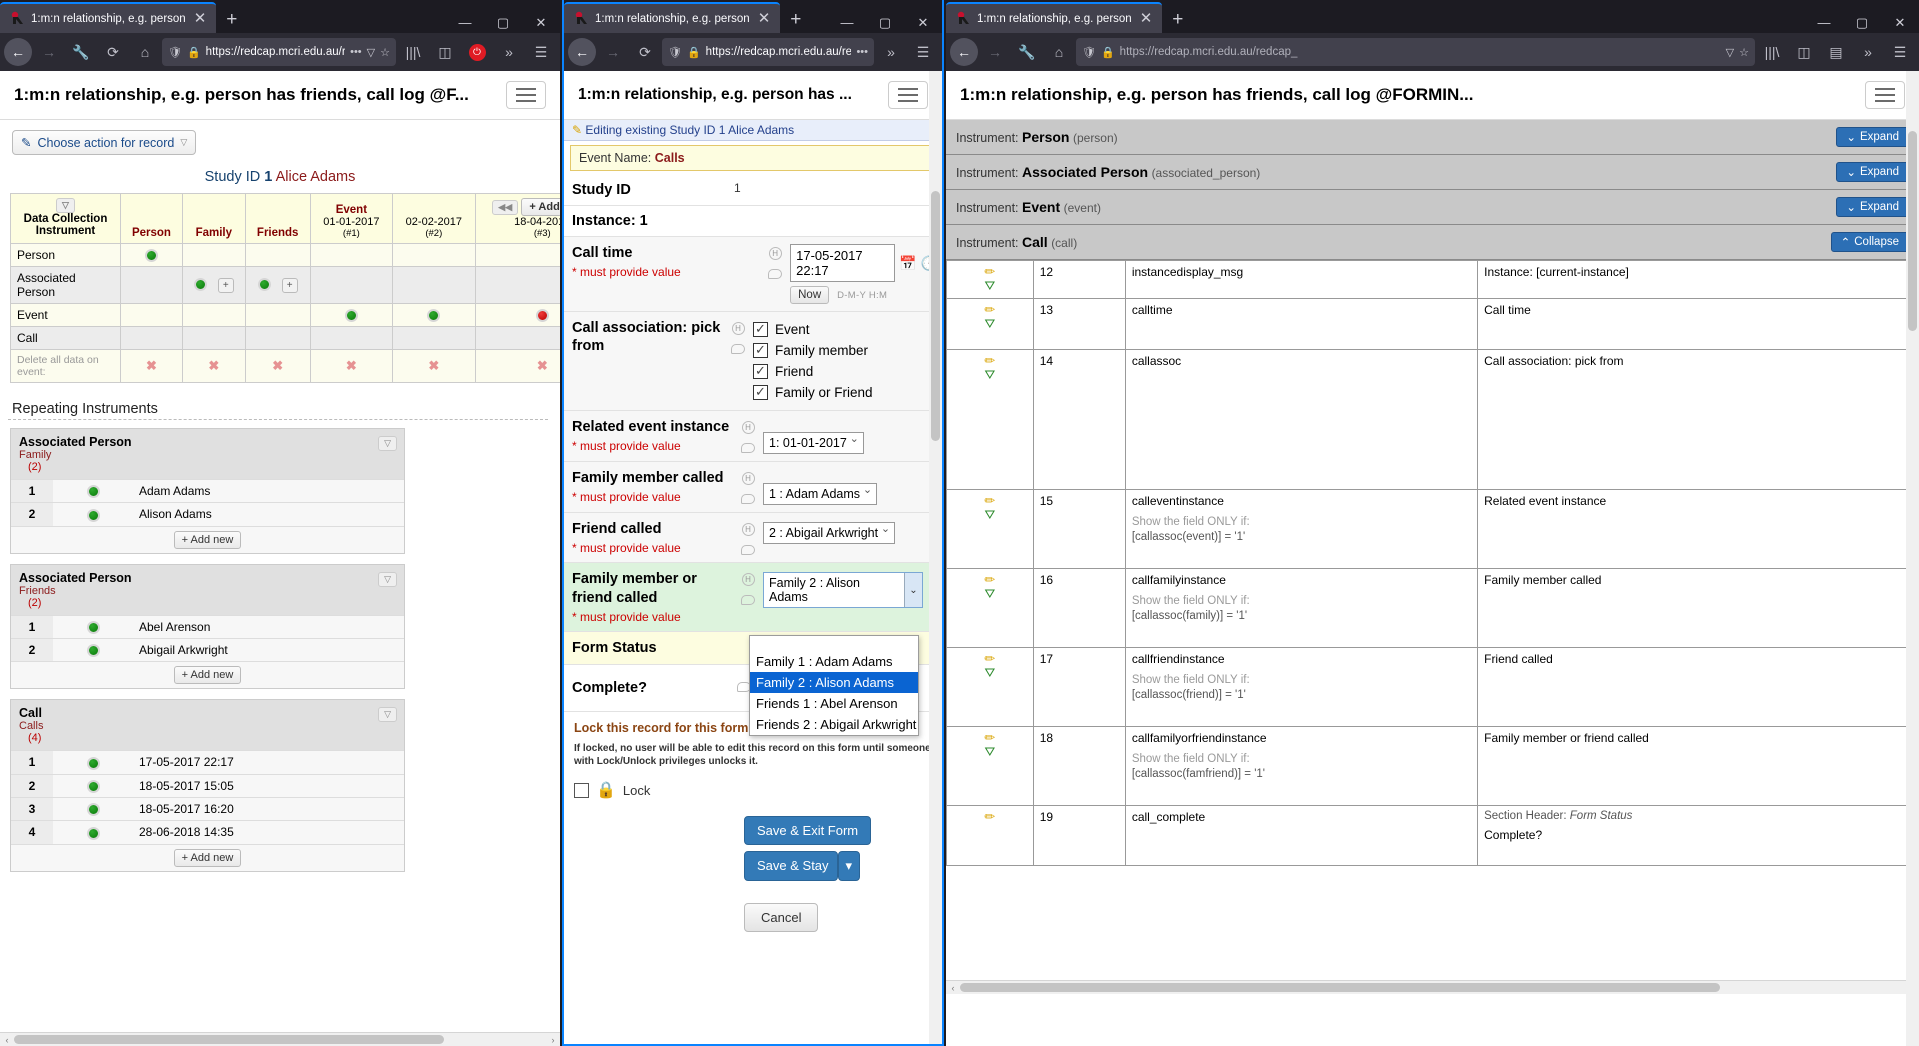 The height and width of the screenshot is (1046, 1919). I want to click on app-menu-icon: ☰, so click(1900, 52).